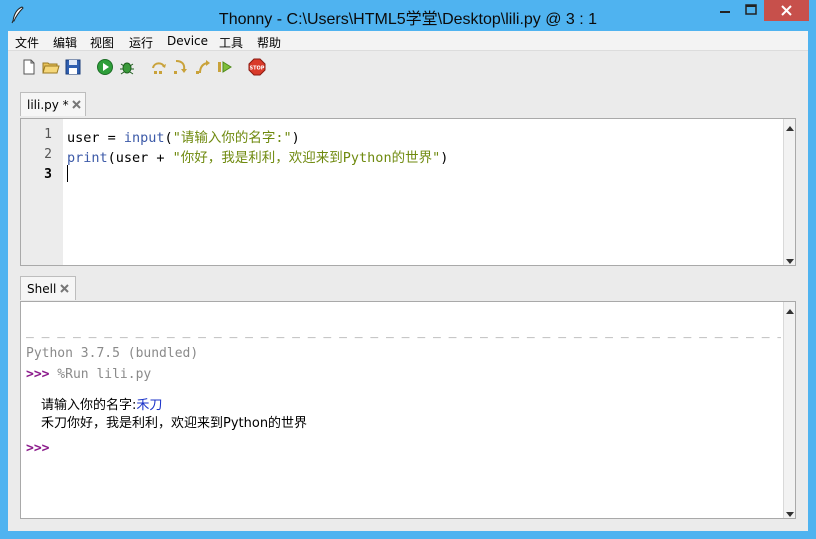 This screenshot has width=816, height=539. I want to click on output-prompt-text: 请输入你的名字:, so click(89, 405).